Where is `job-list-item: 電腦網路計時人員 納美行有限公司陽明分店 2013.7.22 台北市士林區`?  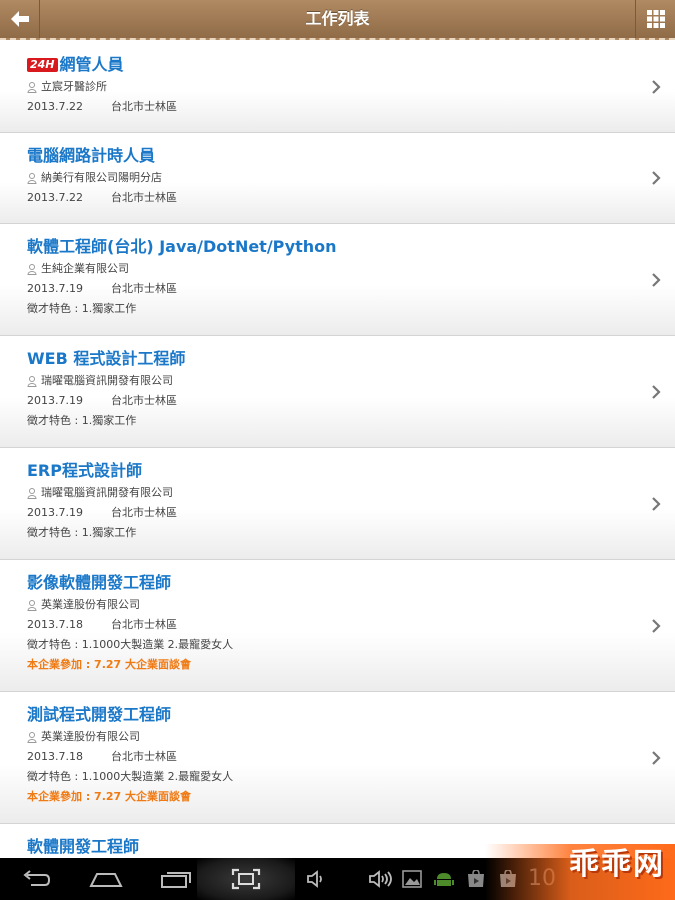 job-list-item: 電腦網路計時人員 納美行有限公司陽明分店 2013.7.22 台北市士林區 is located at coordinates (337, 178).